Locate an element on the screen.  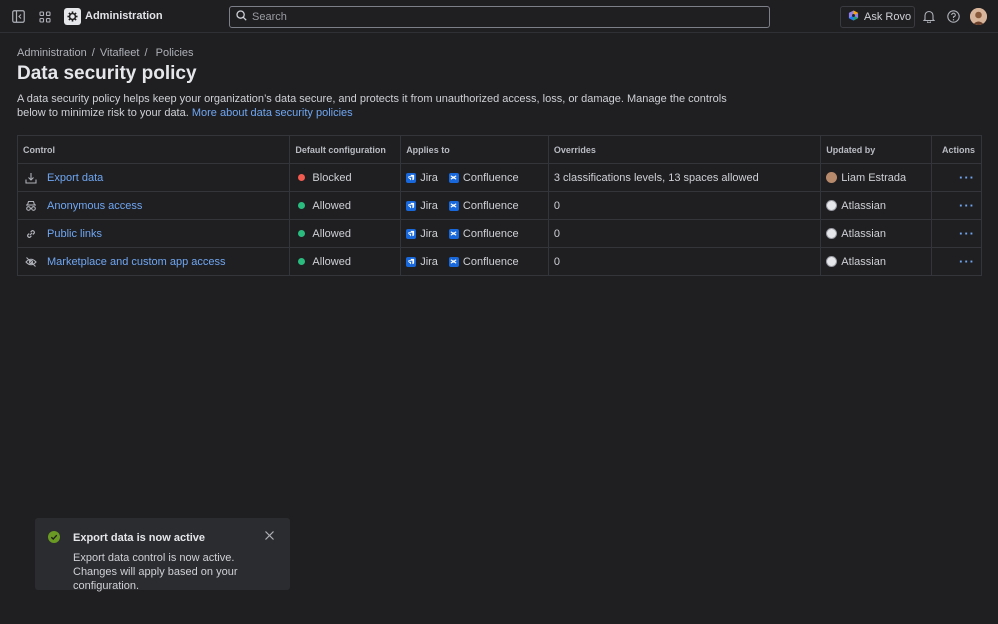
breadcrumb: Administration / Vitafleet / Policies is located at coordinates (105, 53).